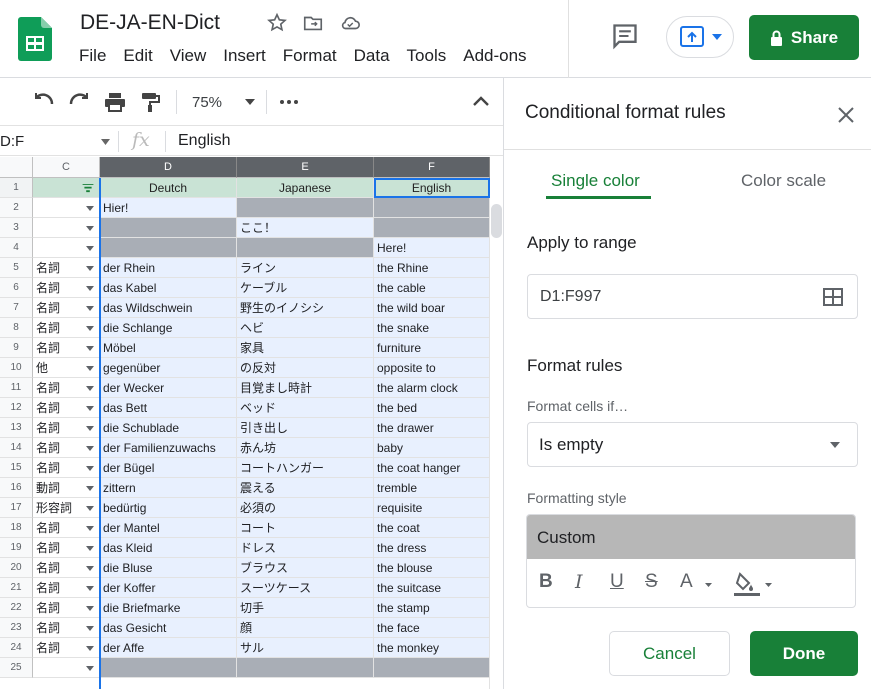 Image resolution: width=871 pixels, height=689 pixels. What do you see at coordinates (305, 448) in the screenshot?
I see `table-cell: 赤ん坊` at bounding box center [305, 448].